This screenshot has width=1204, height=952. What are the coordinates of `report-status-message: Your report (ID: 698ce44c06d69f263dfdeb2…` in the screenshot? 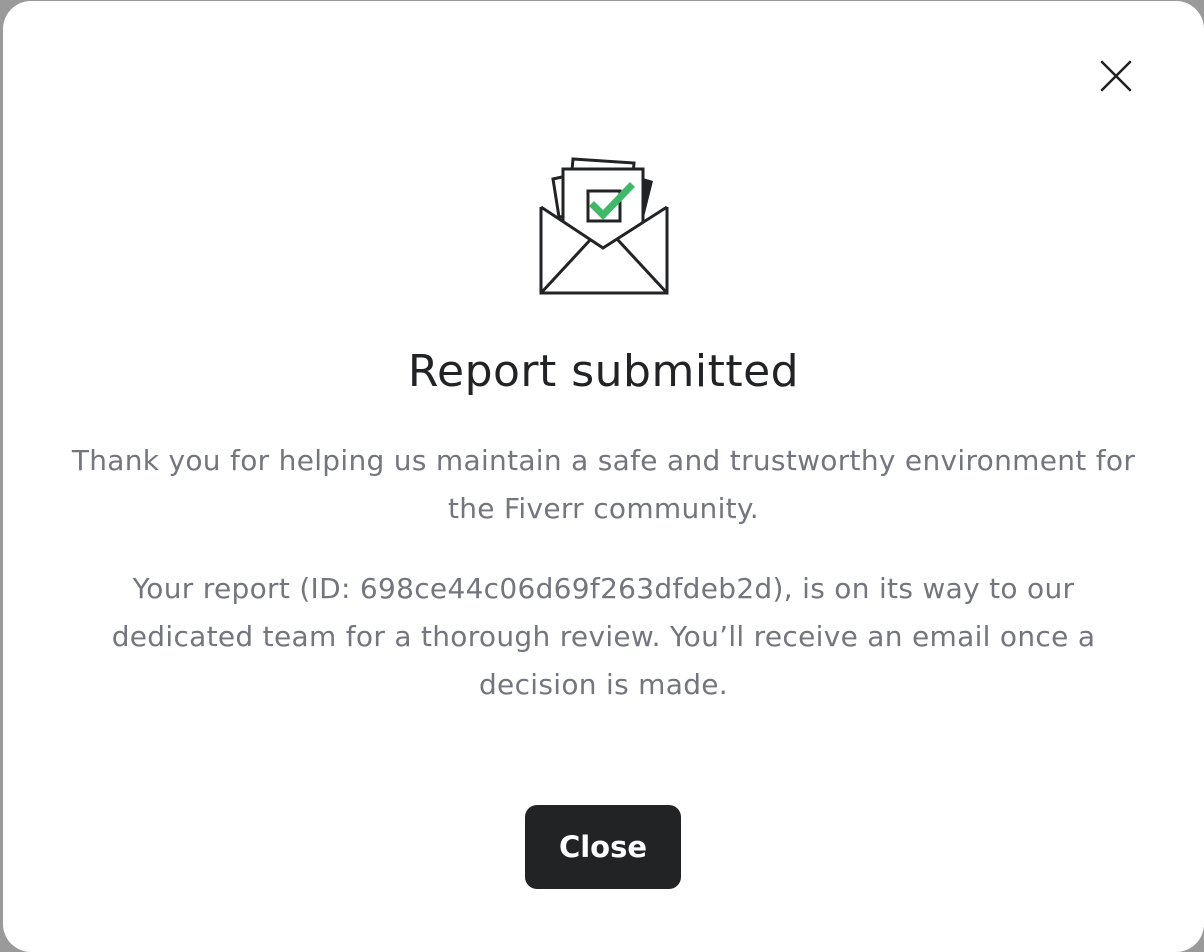 It's located at (603, 636).